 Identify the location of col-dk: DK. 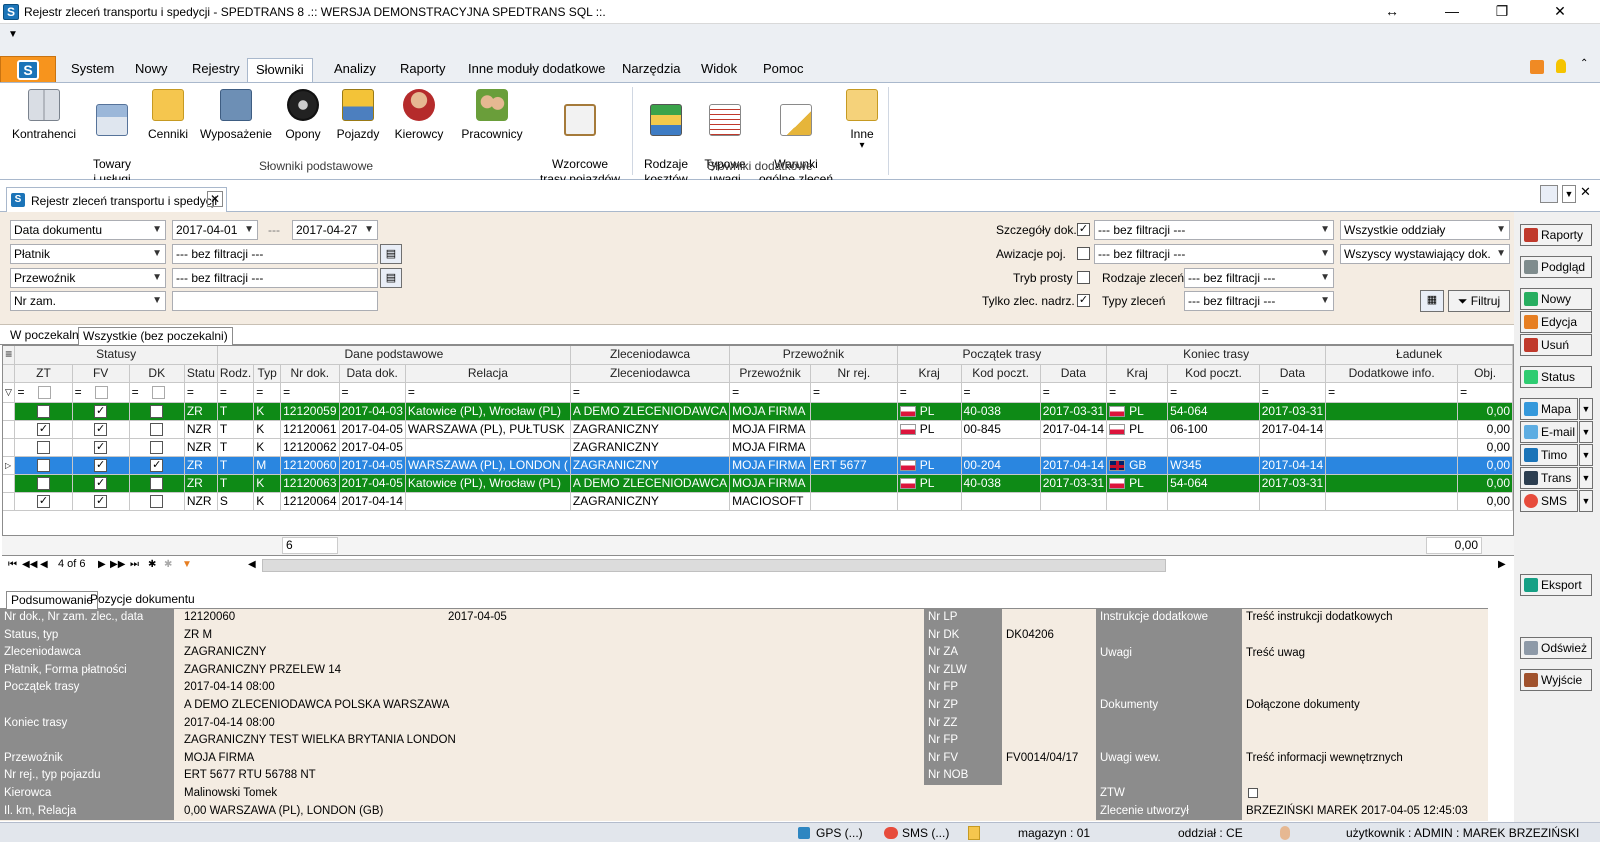
(157, 373).